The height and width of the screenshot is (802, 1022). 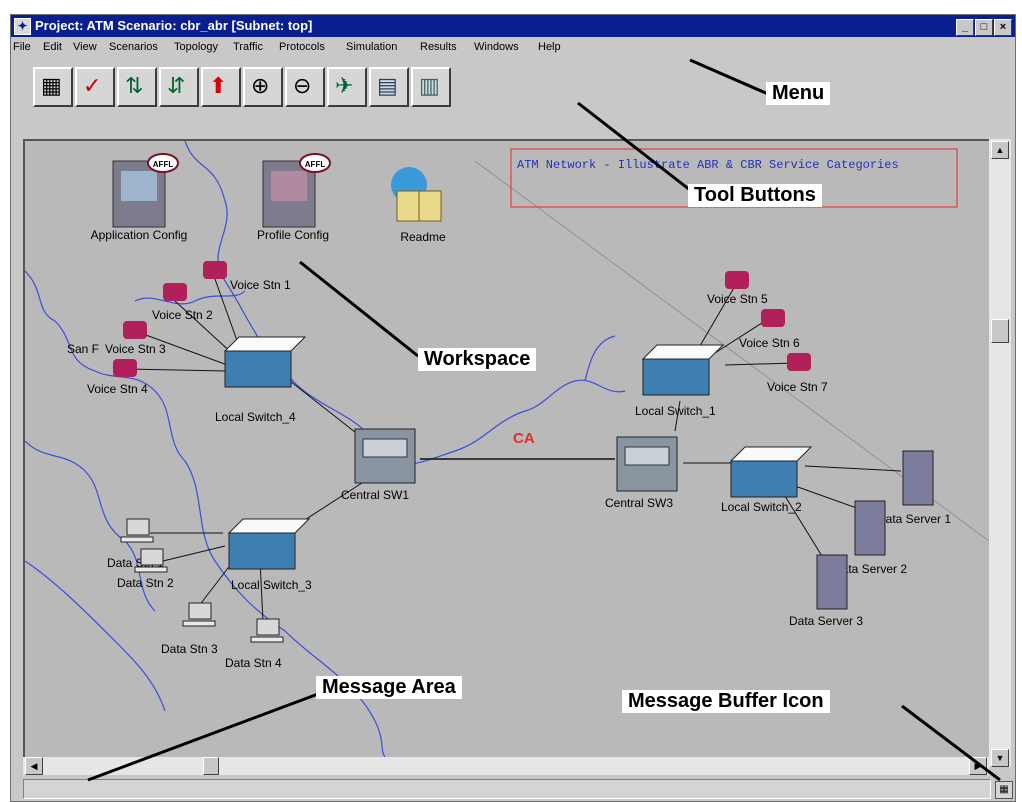 I want to click on callout-message-buffer-icon: Message Buffer Icon, so click(x=726, y=701).